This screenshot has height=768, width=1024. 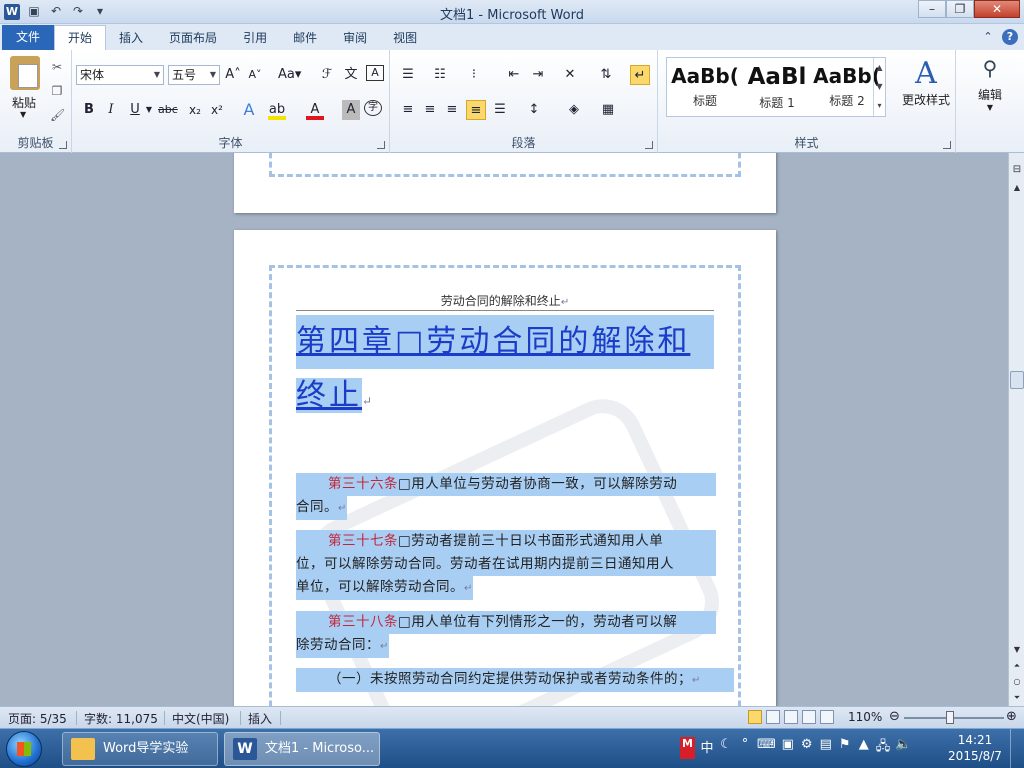 What do you see at coordinates (707, 748) in the screenshot?
I see `ime-mode: 中` at bounding box center [707, 748].